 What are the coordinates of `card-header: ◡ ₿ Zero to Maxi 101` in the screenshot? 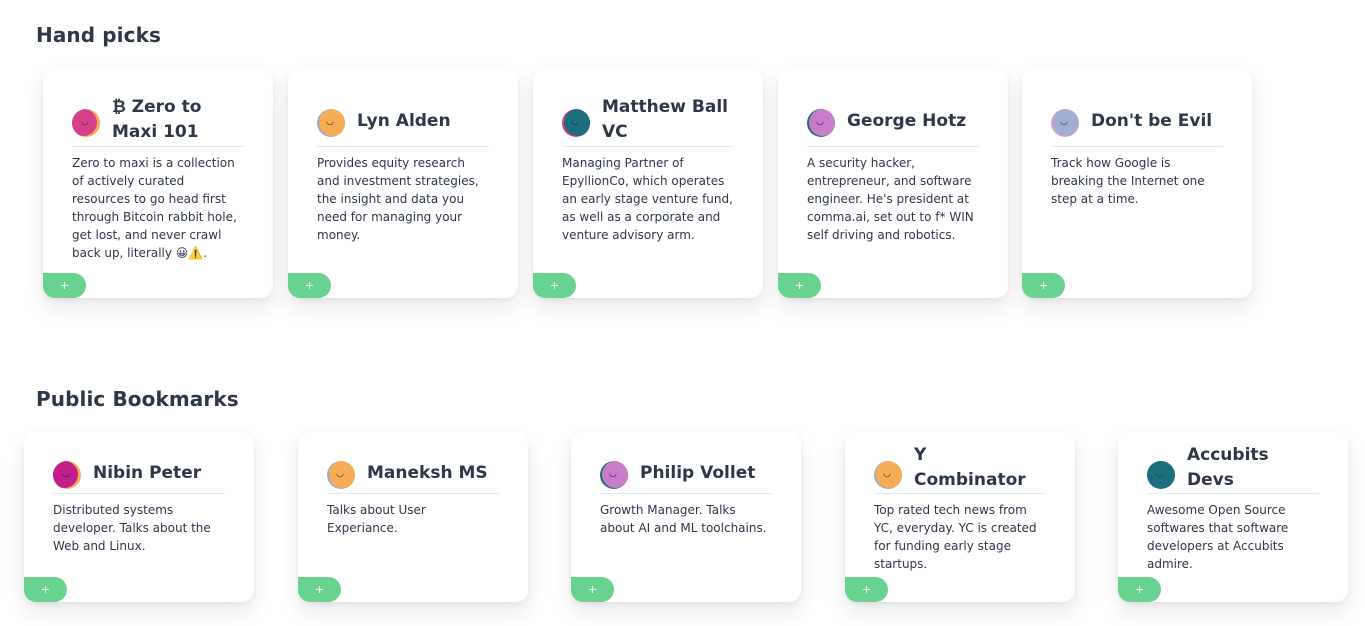 It's located at (158, 107).